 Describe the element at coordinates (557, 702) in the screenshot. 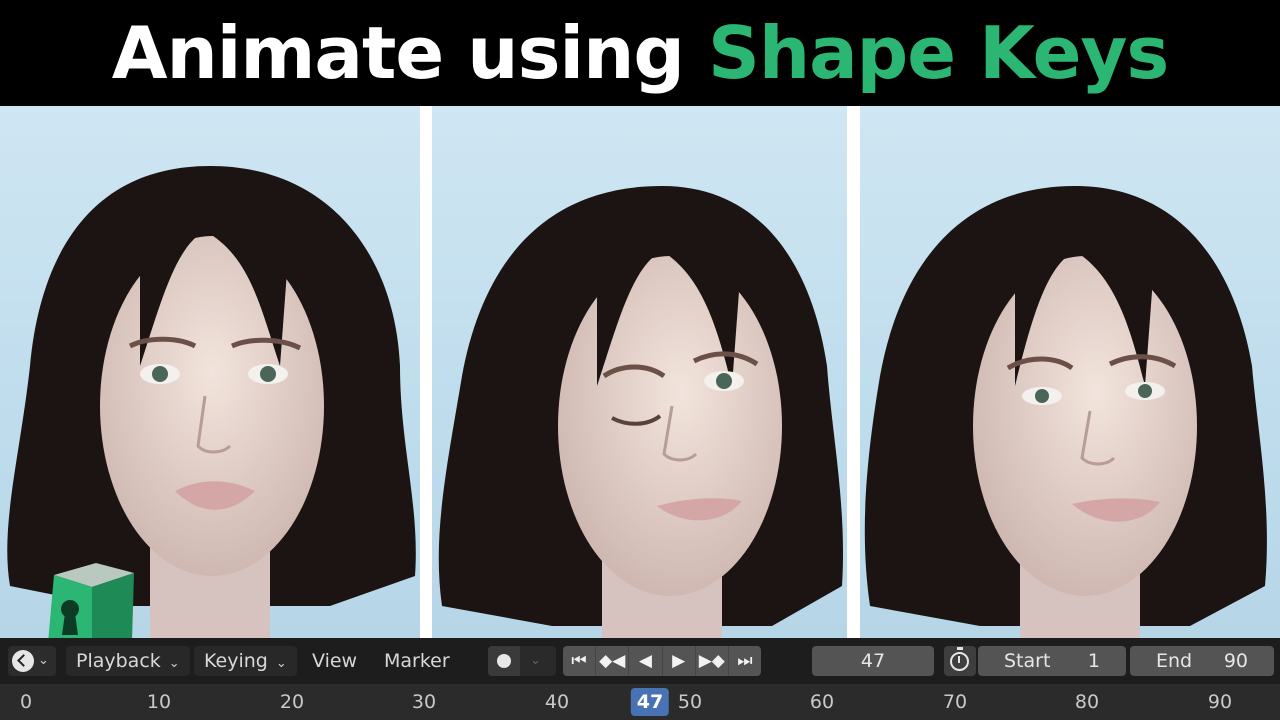

I see `ruler-tick: 40` at that location.